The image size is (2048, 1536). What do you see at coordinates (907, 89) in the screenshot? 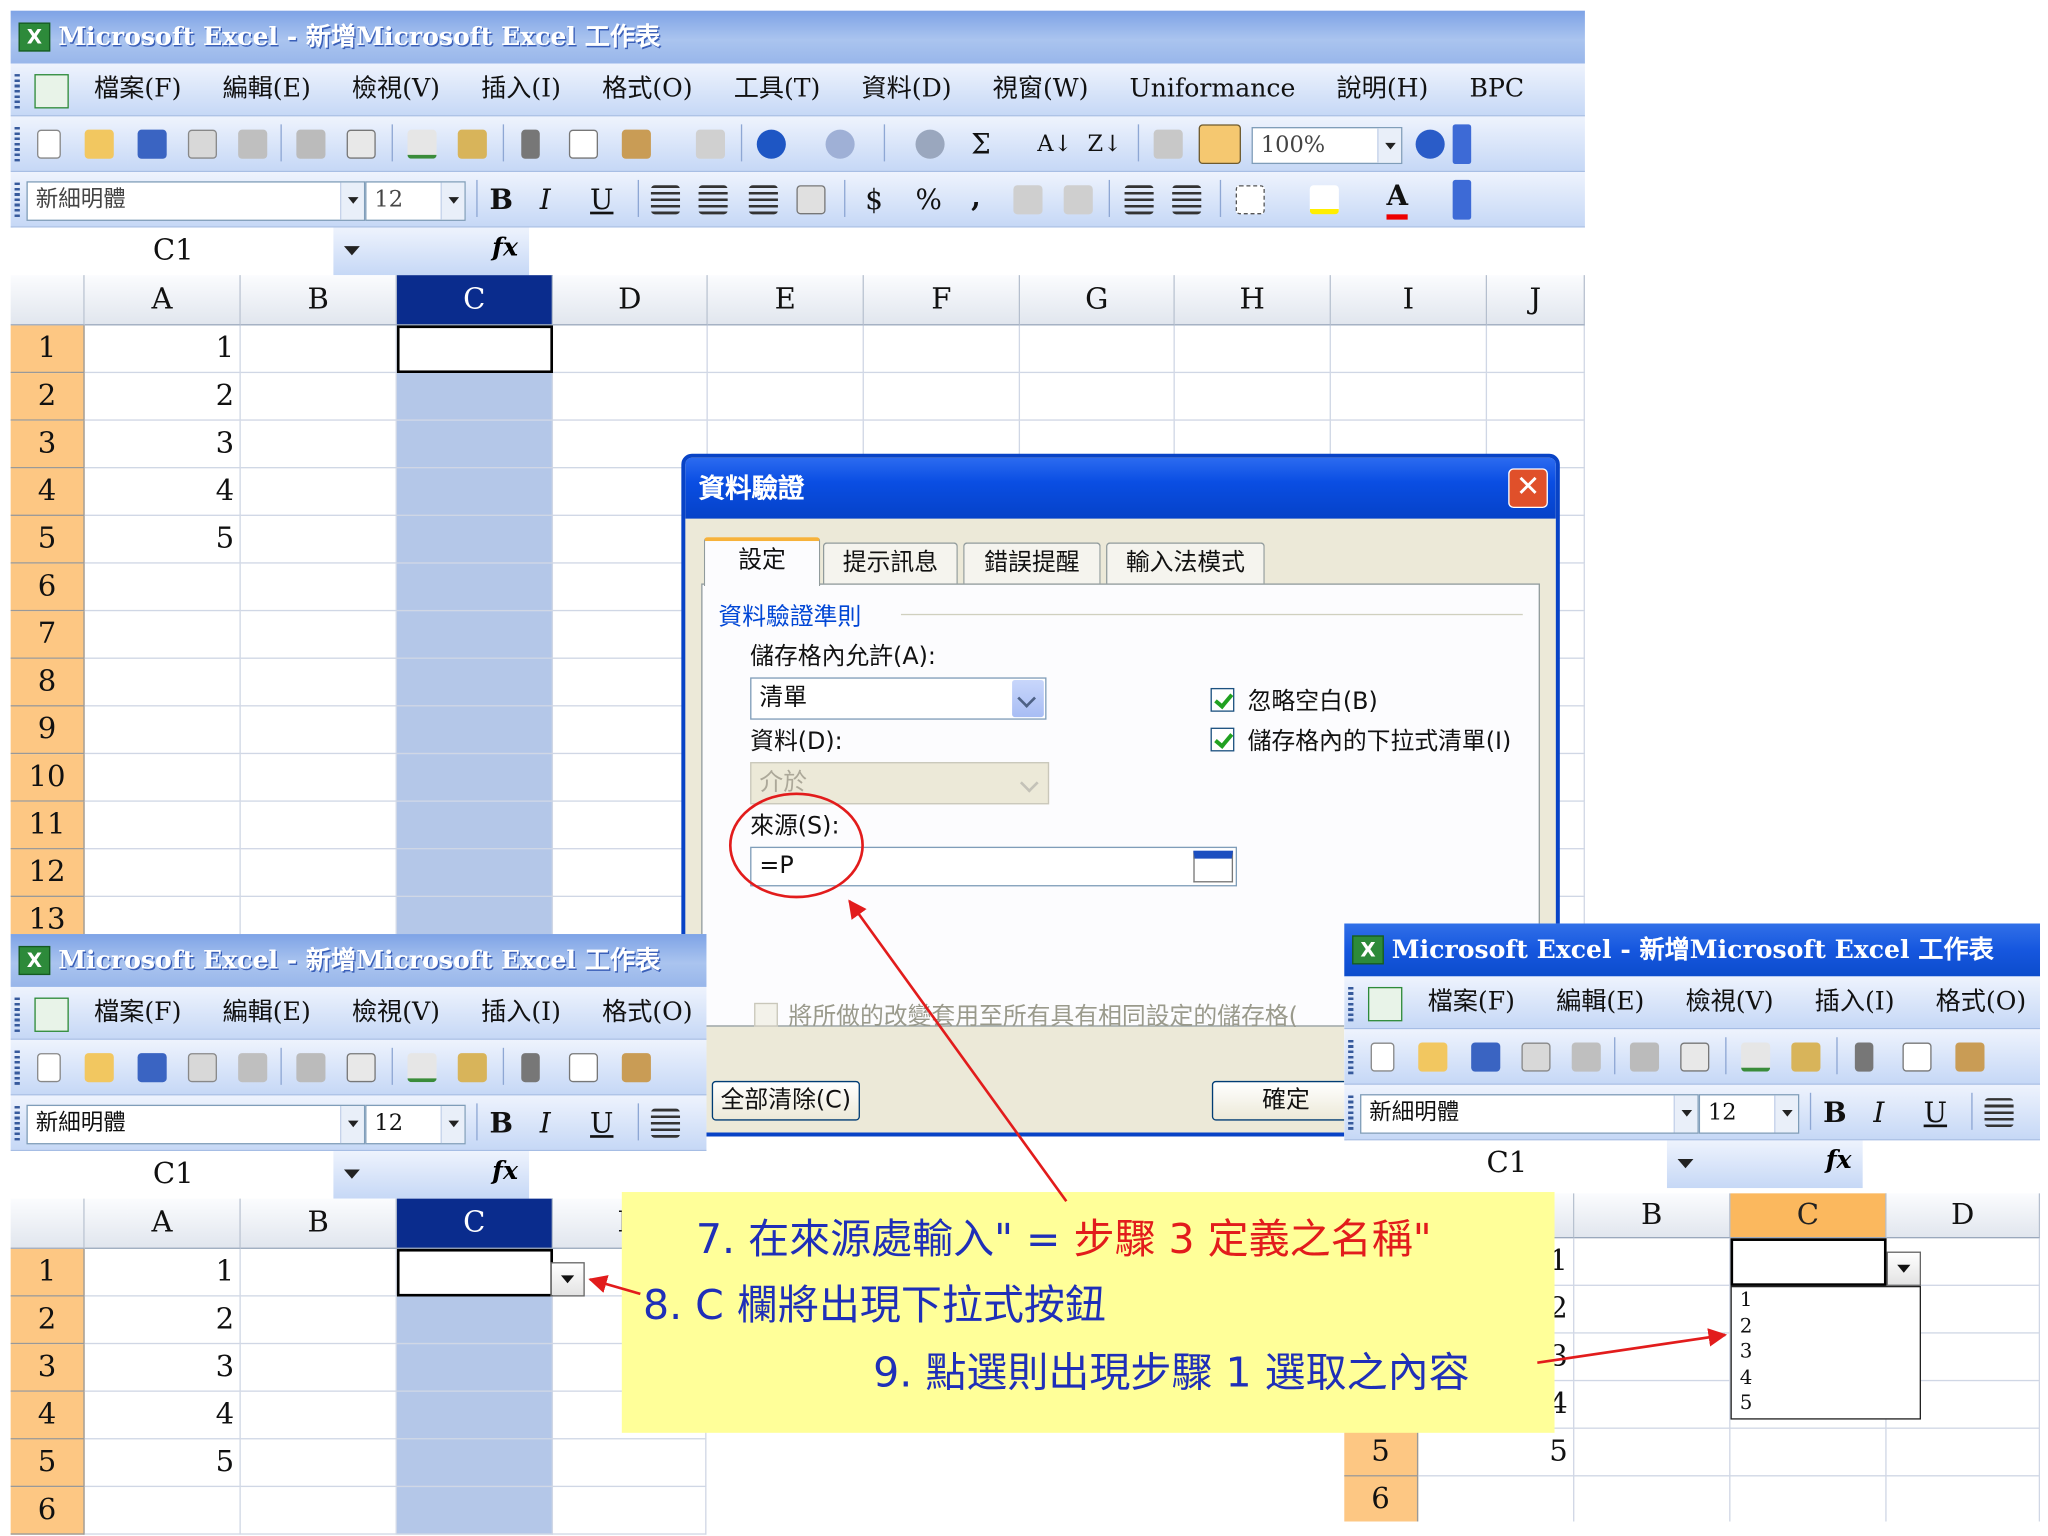
I see `menu-data: 資料(D)` at bounding box center [907, 89].